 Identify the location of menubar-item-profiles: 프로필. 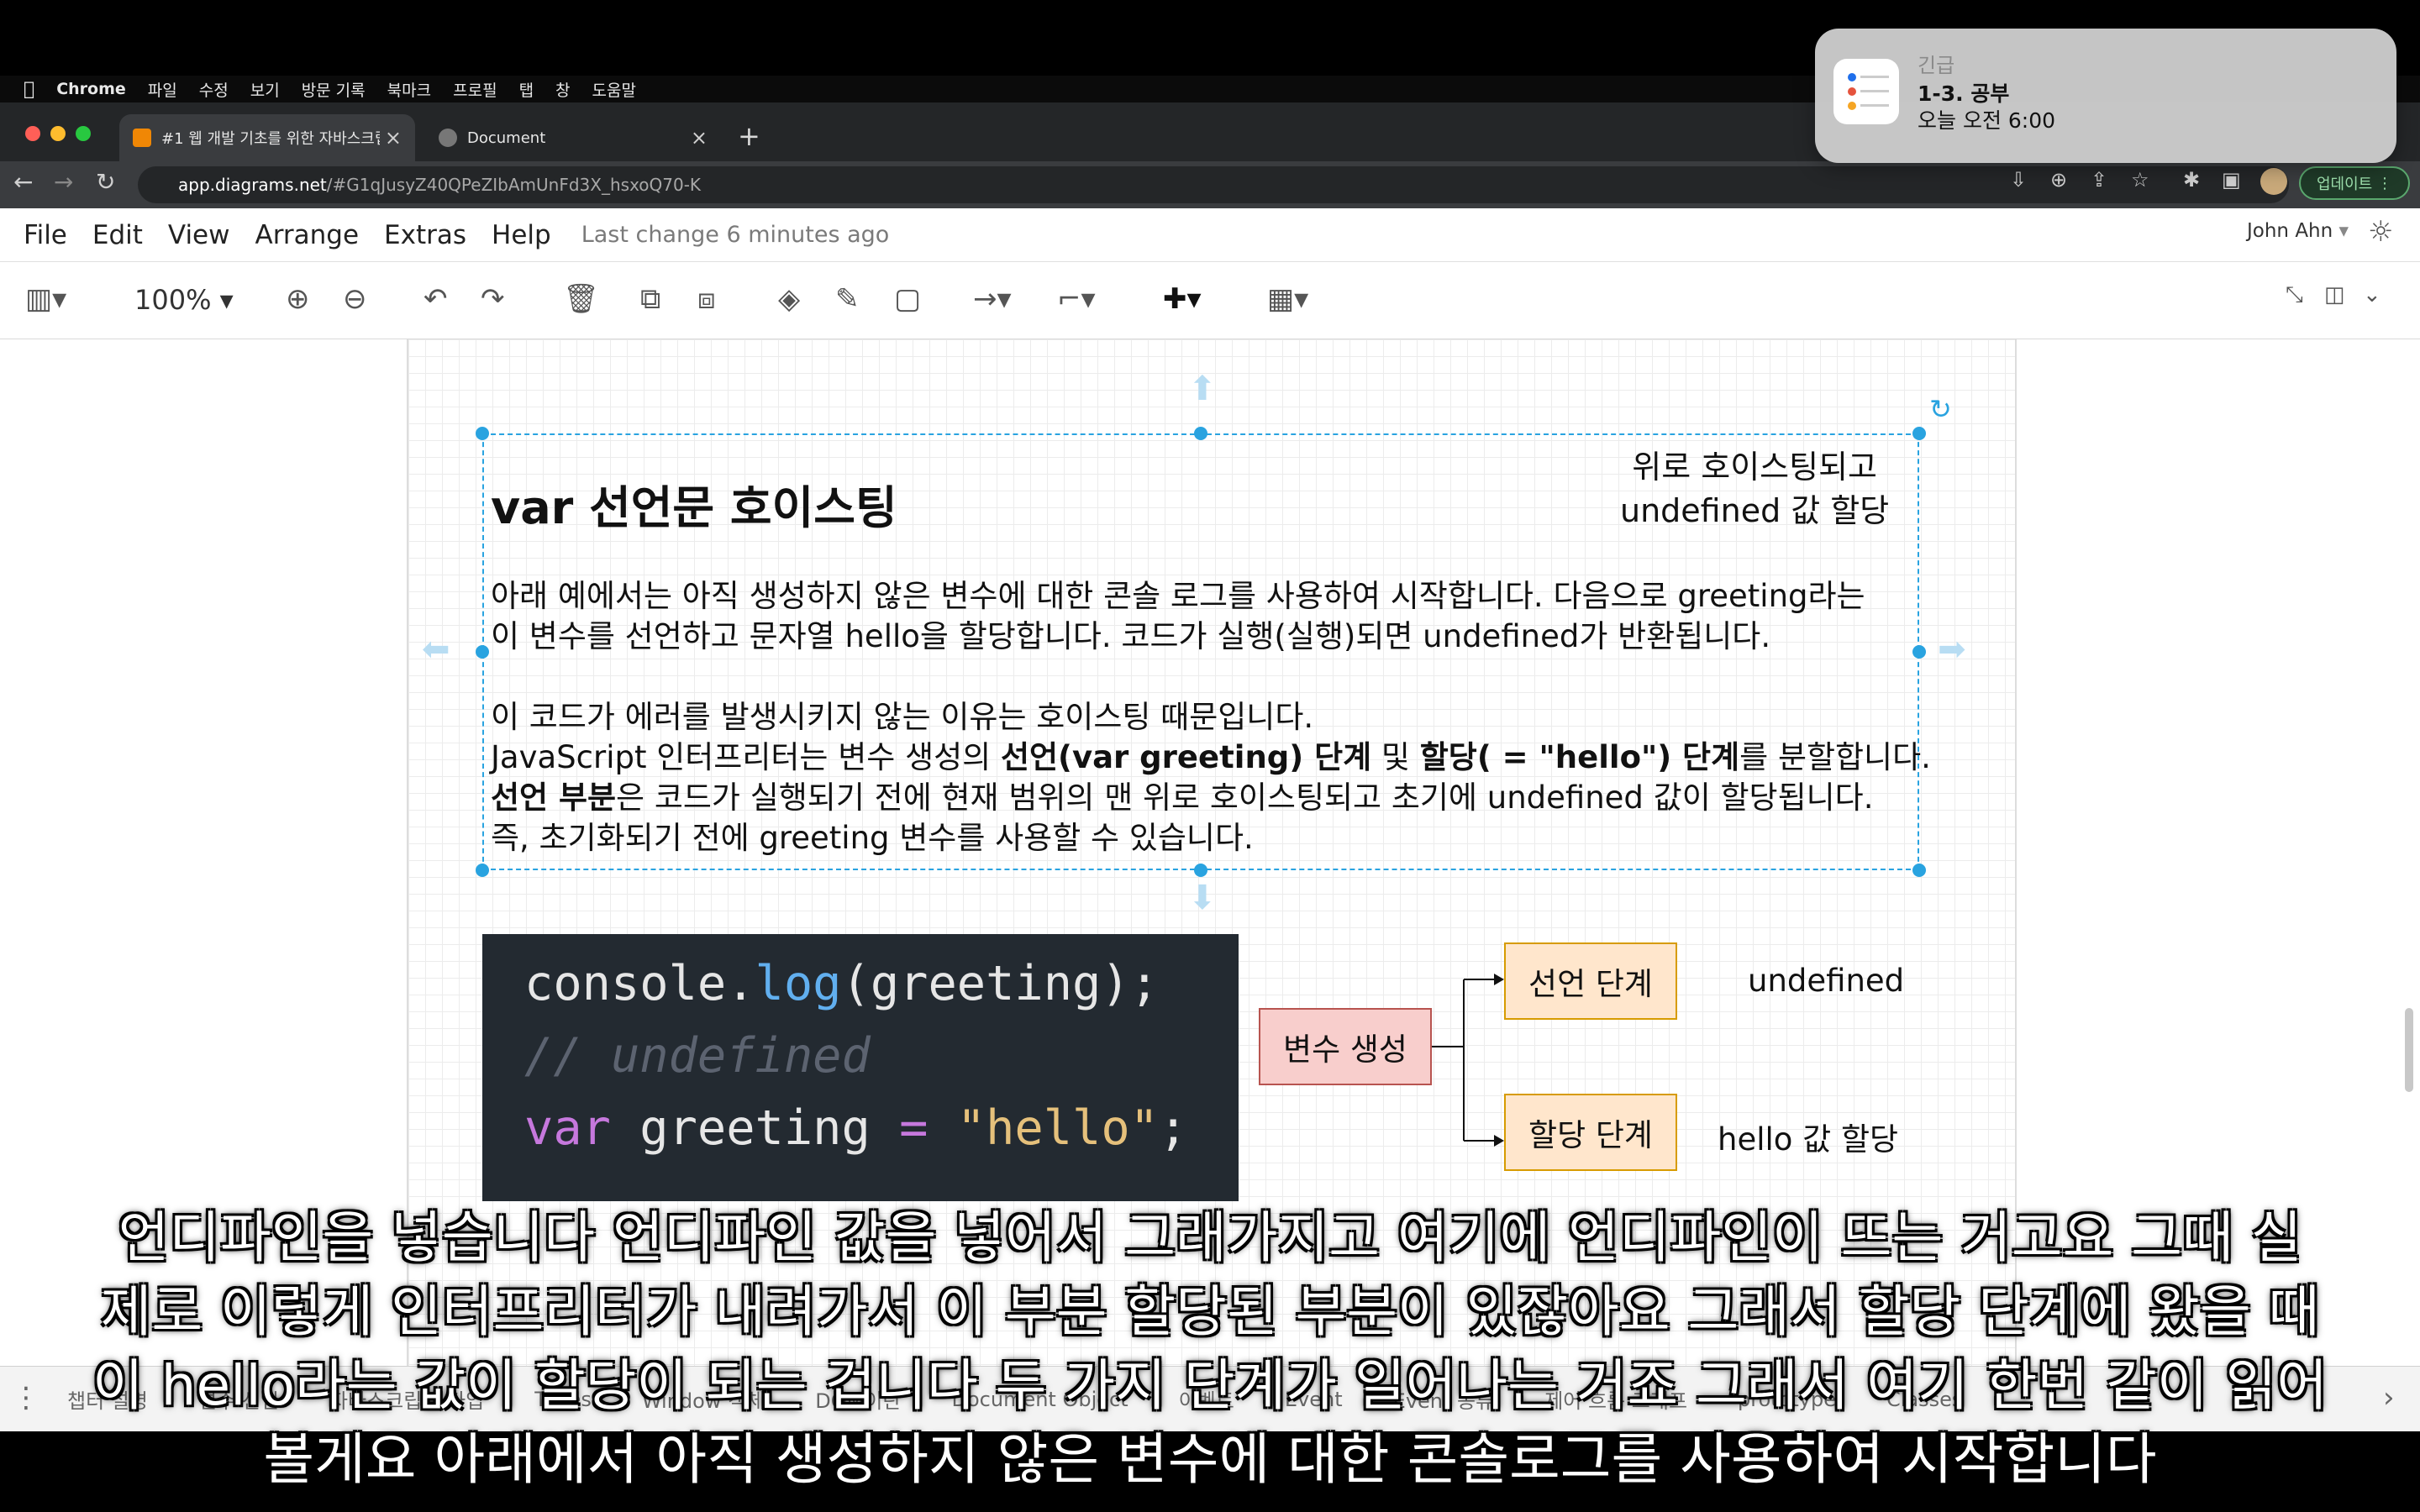
(475, 89).